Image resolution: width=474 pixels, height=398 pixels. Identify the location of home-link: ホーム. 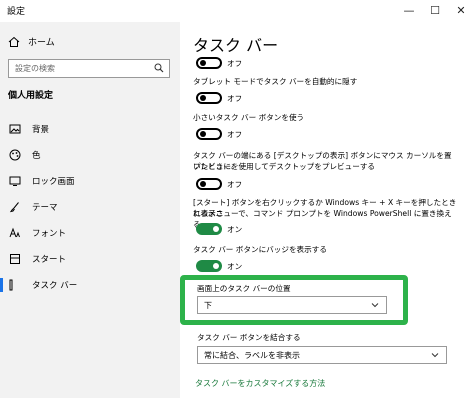
(31, 41).